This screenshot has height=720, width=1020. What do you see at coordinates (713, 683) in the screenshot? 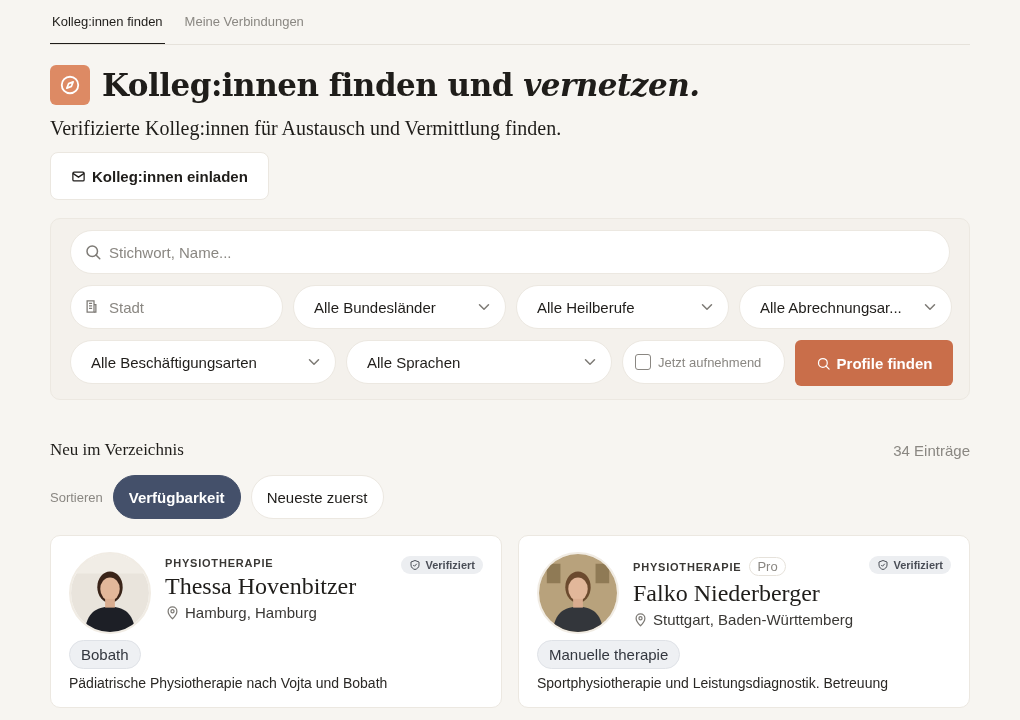
I see `profile-description: Sportphysiotherapie und Leistungsdiagnostik. Betreuung` at bounding box center [713, 683].